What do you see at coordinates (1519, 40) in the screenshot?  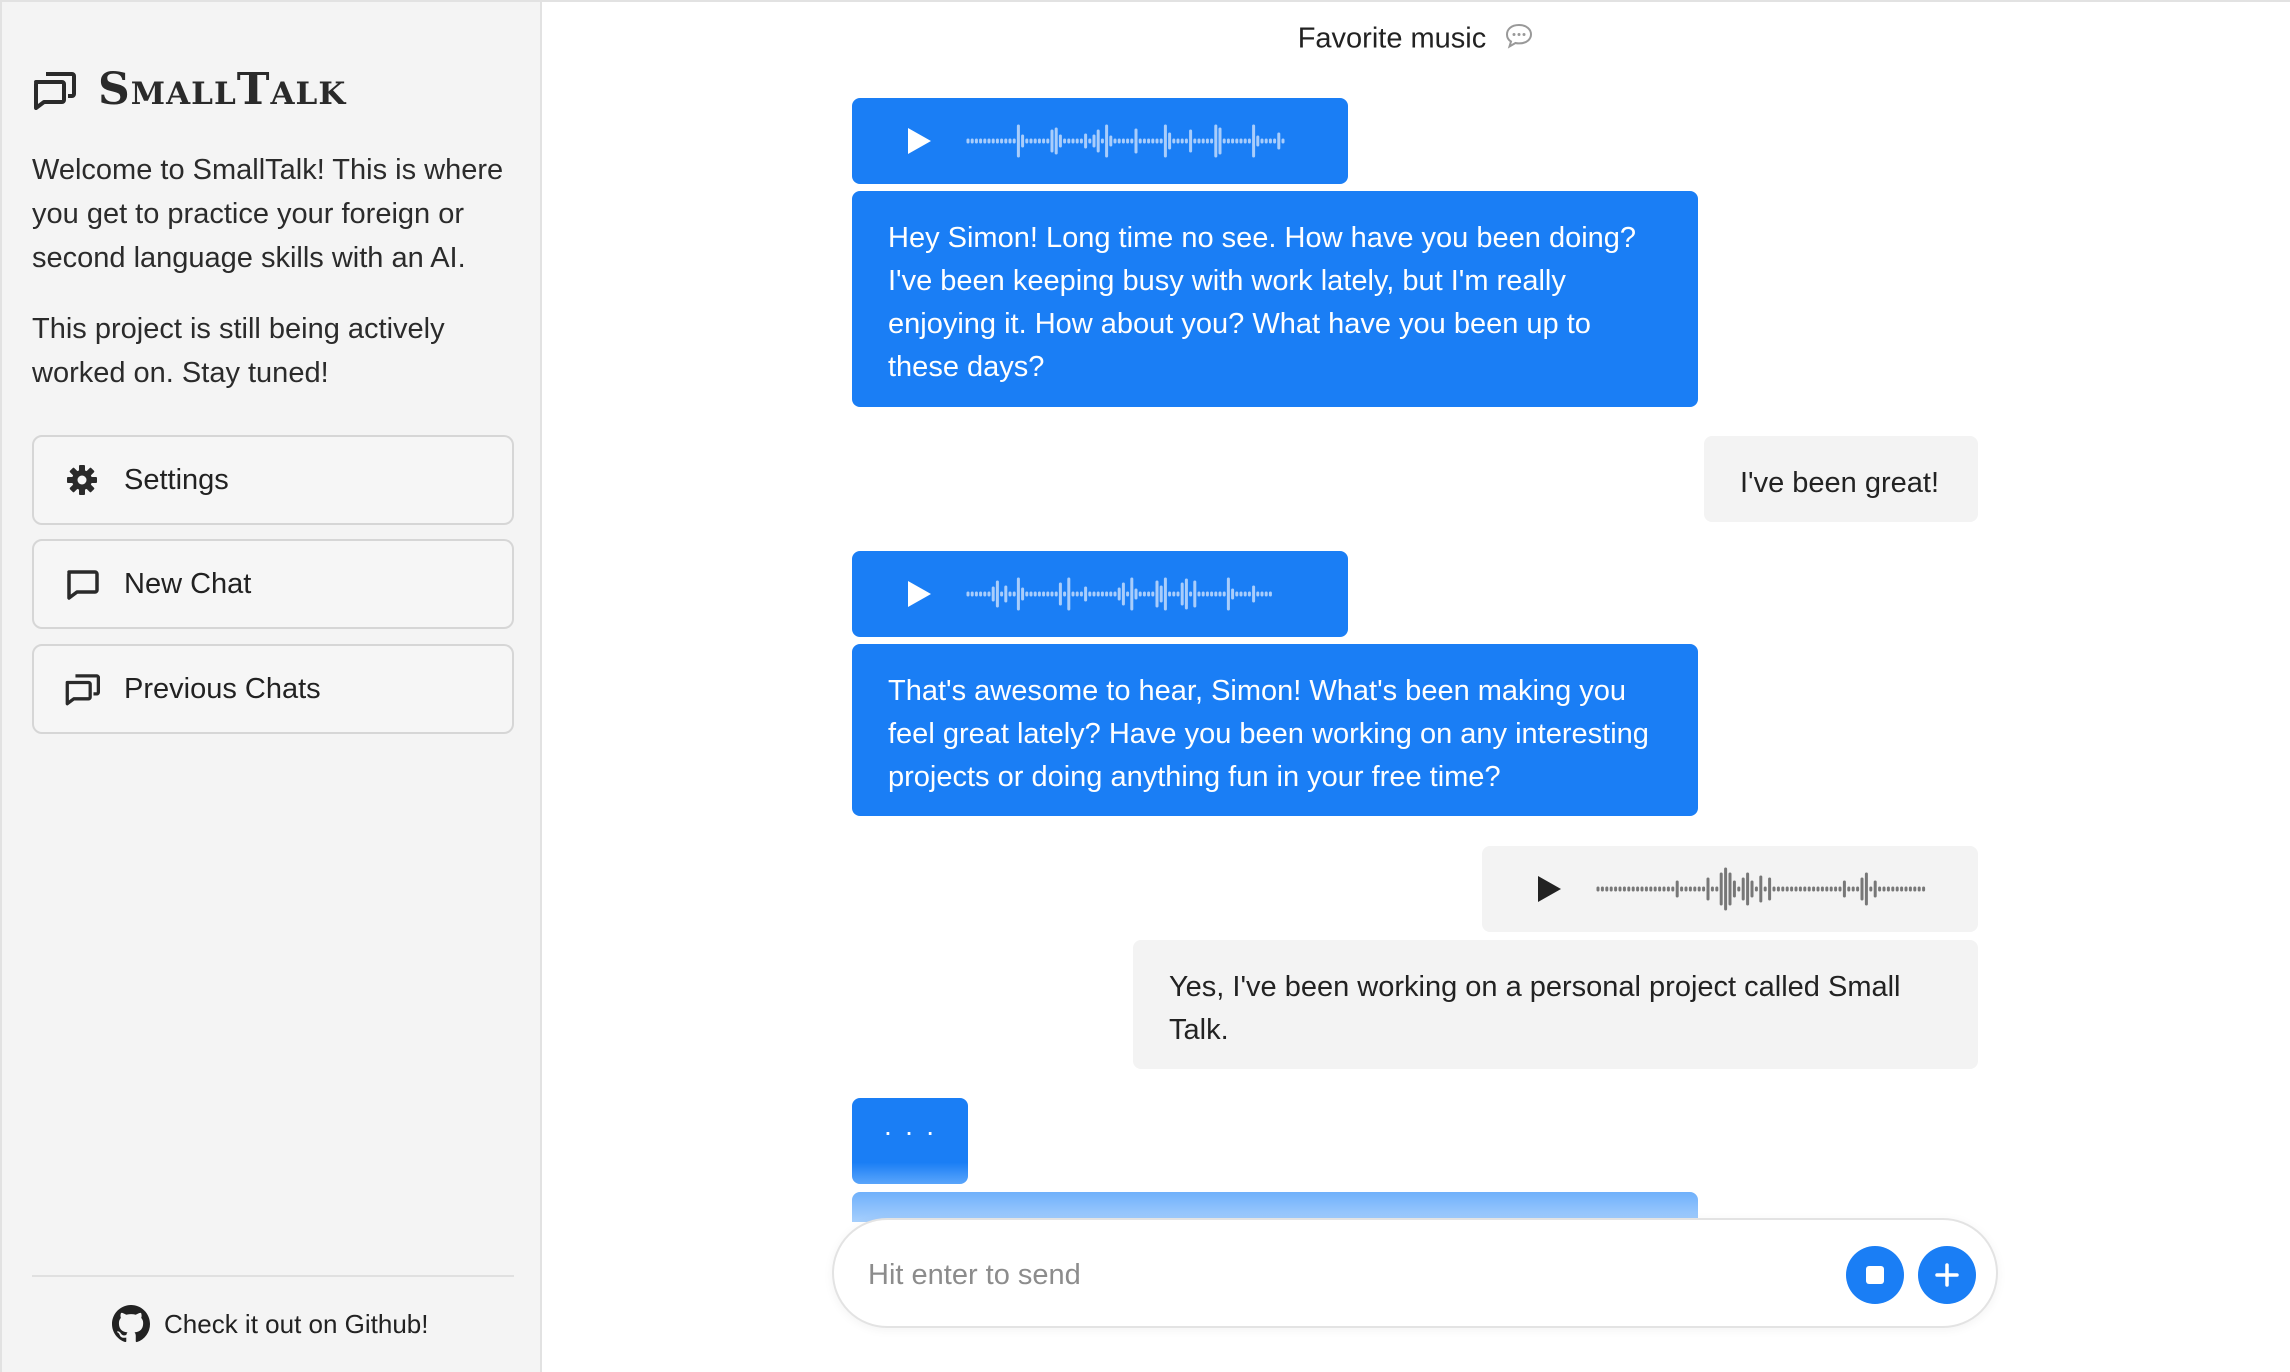 I see `speech-bubble-icon` at bounding box center [1519, 40].